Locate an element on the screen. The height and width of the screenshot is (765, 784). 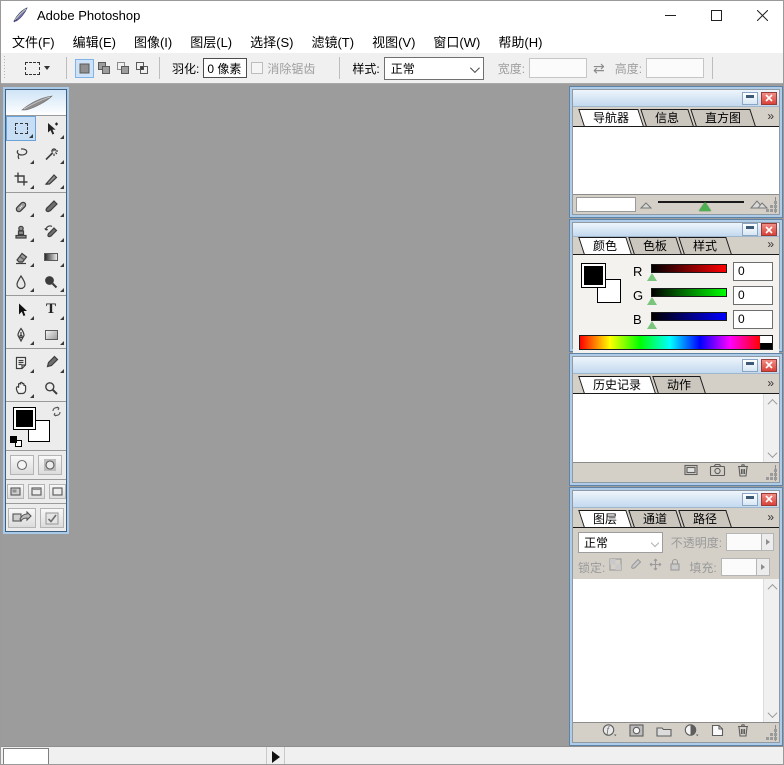
red-slider-thumb is located at coordinates (652, 277).